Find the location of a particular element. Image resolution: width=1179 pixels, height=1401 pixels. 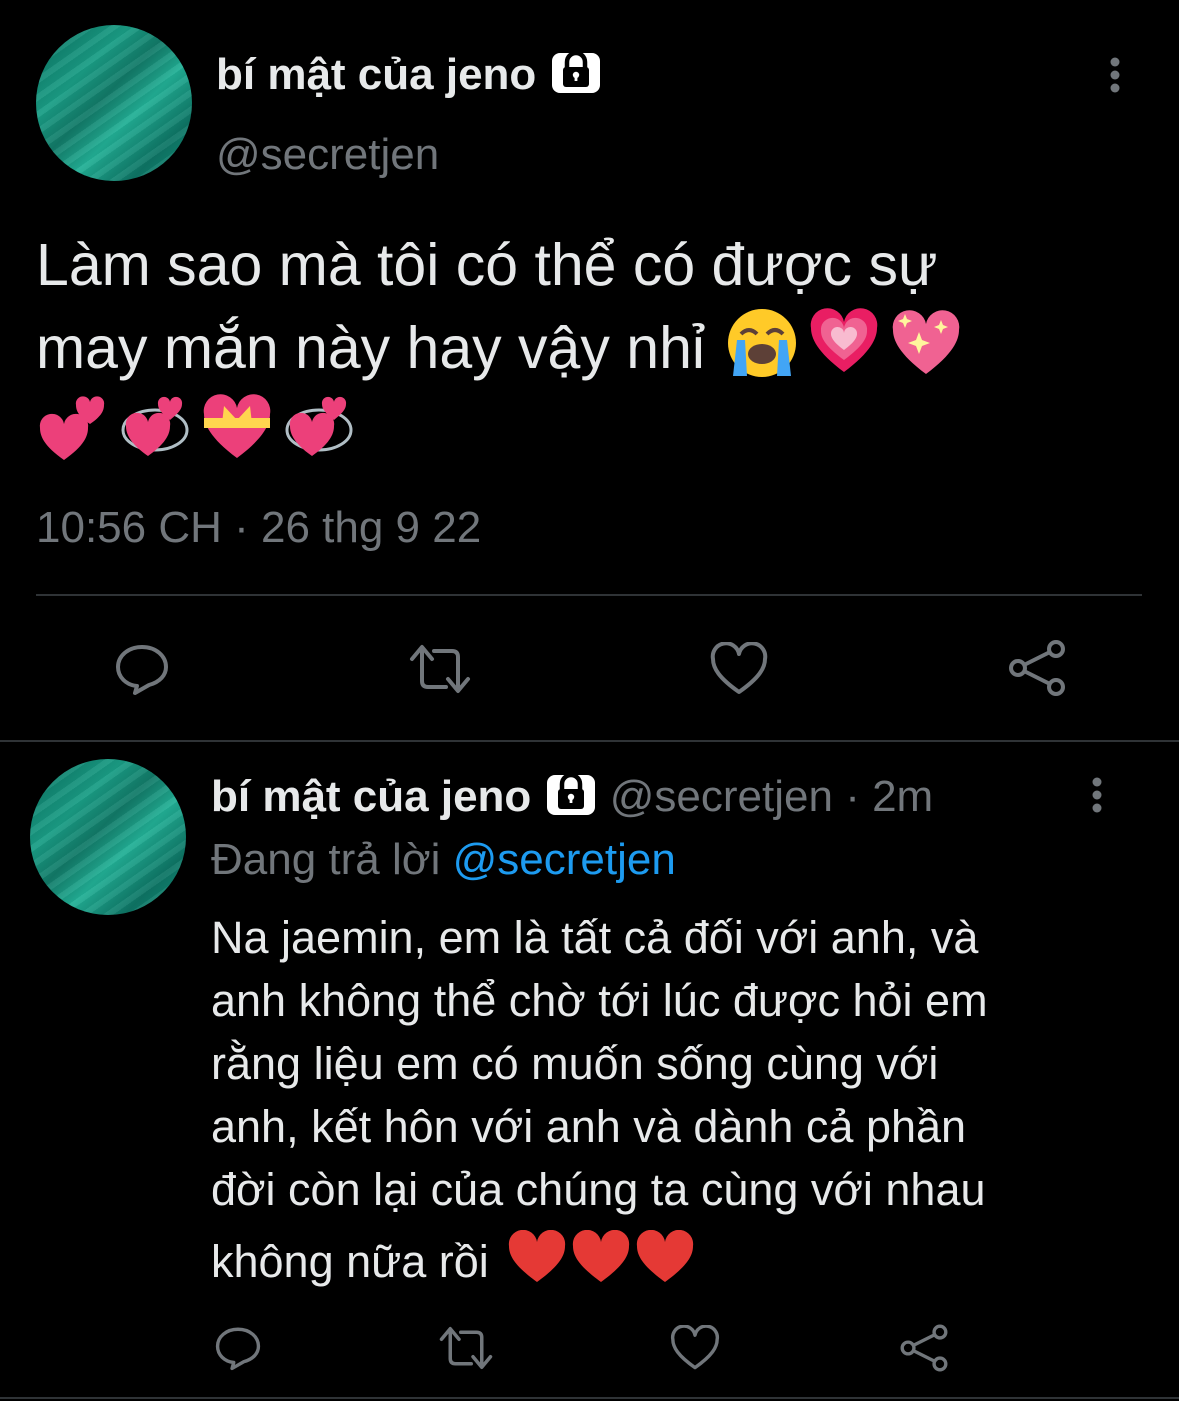

reply-retweet-button is located at coordinates (466, 1348).